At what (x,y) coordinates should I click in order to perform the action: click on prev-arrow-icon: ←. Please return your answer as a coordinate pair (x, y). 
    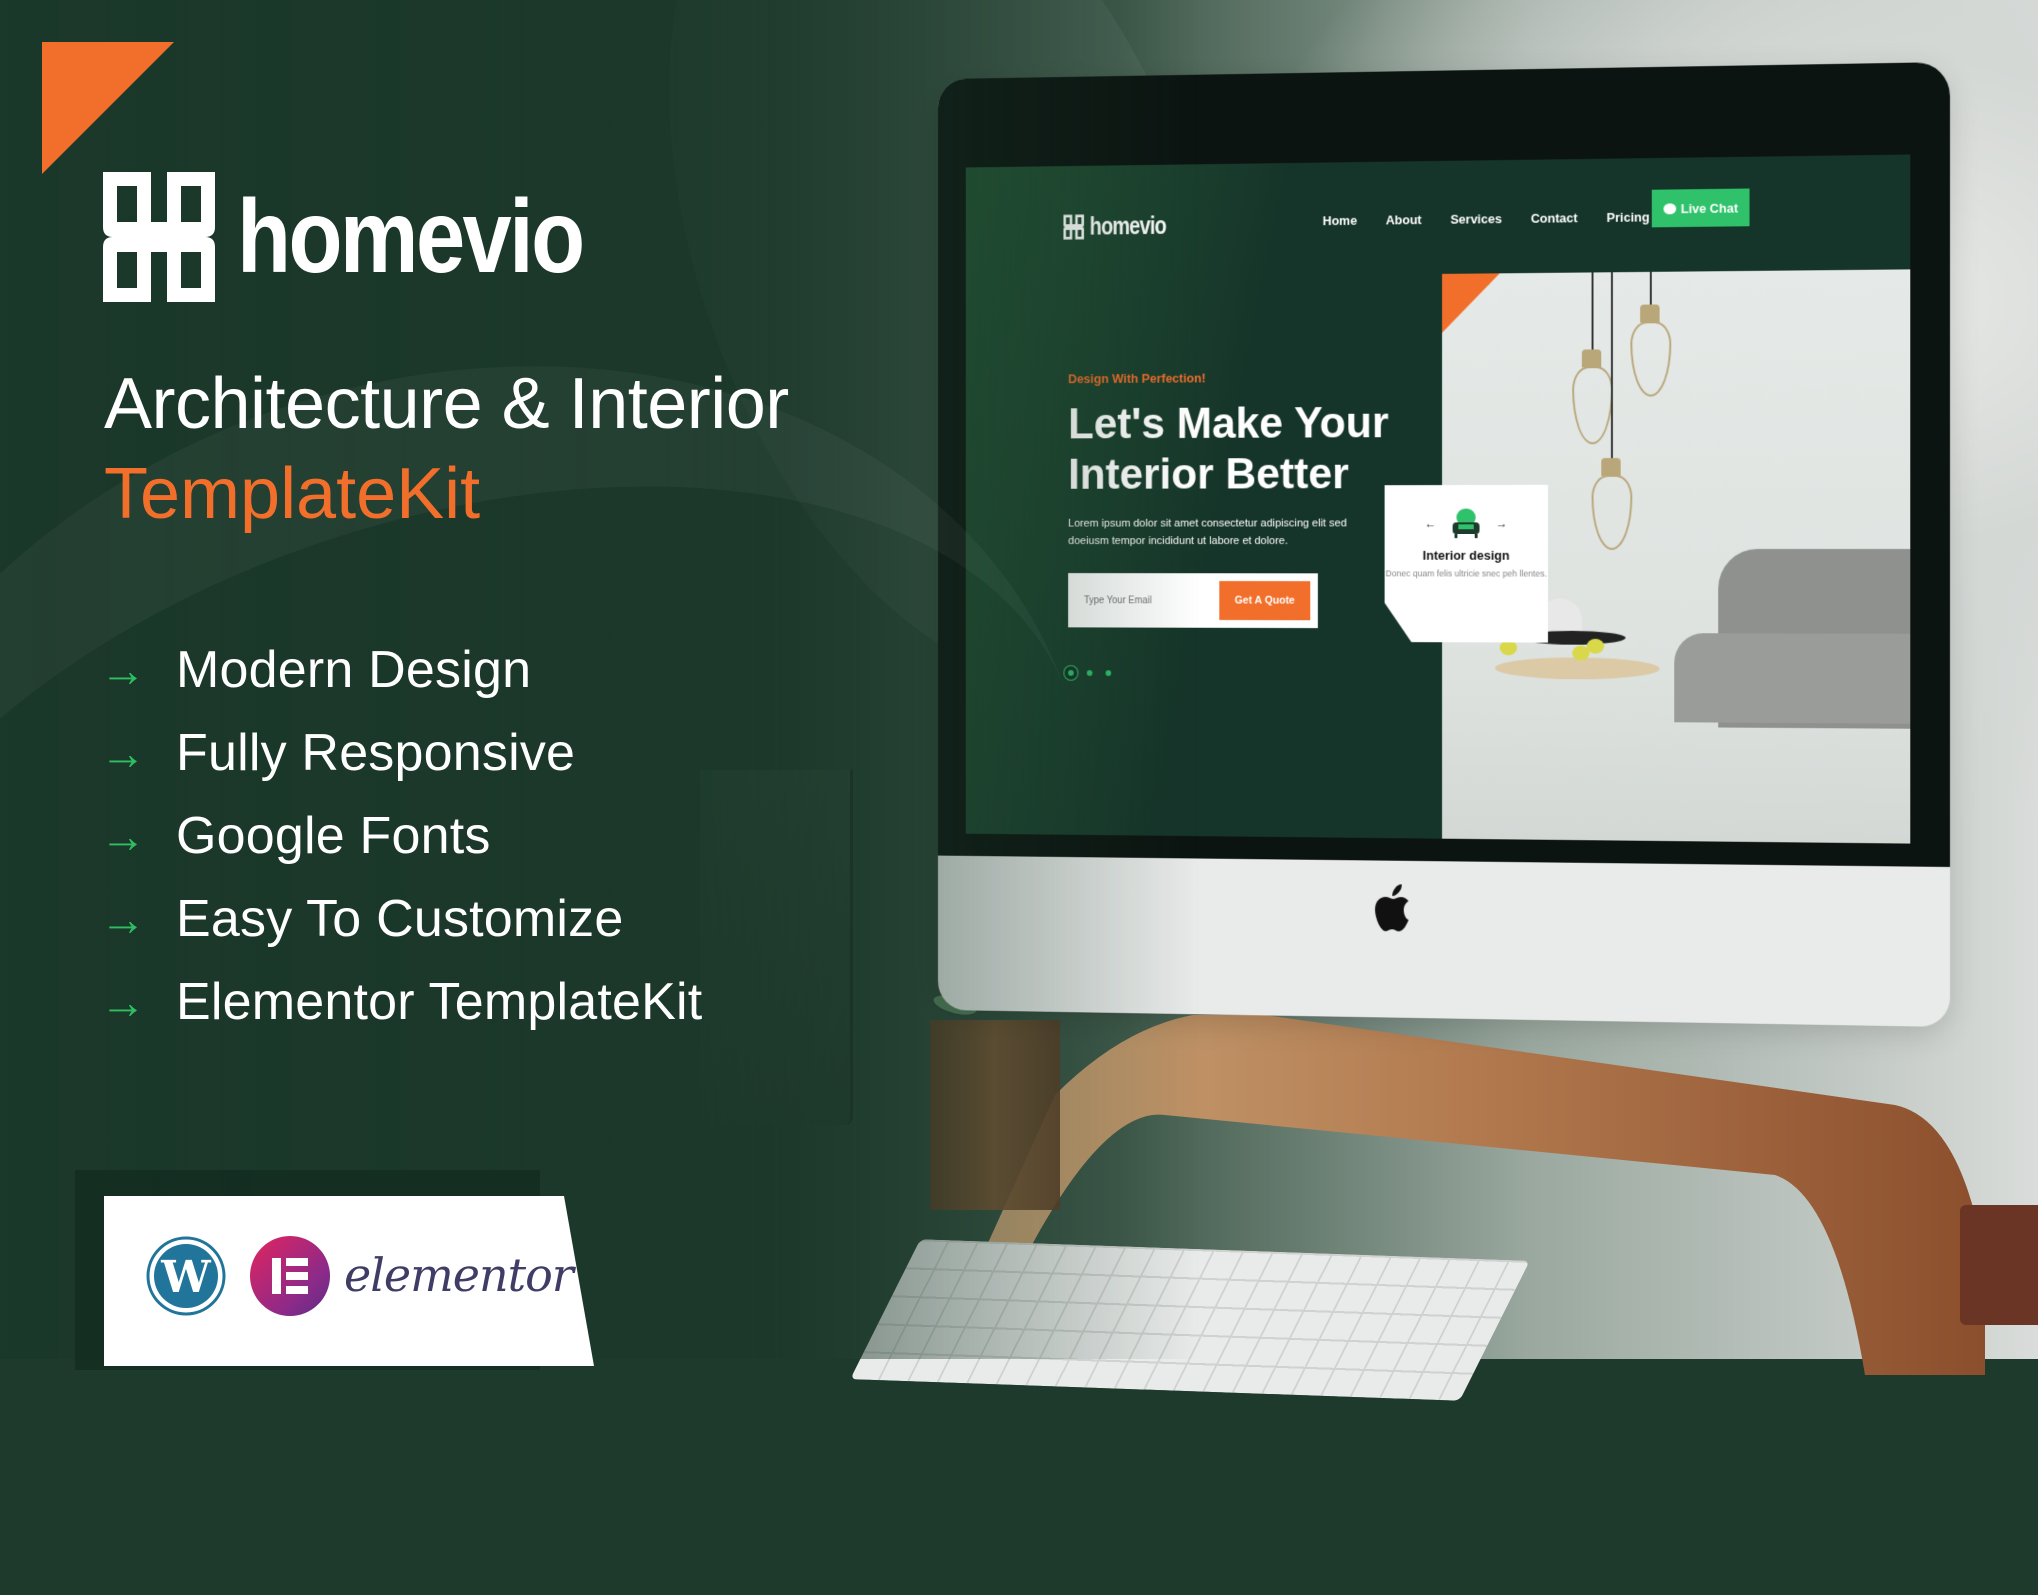
    Looking at the image, I should click on (1431, 524).